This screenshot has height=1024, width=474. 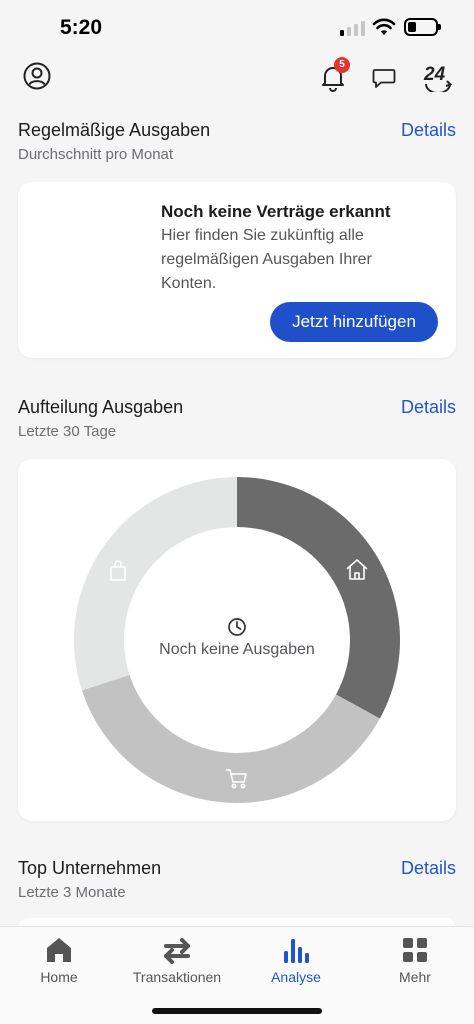 What do you see at coordinates (96, 154) in the screenshot?
I see `regular-expenses-subtitle: Durchschnitt pro Monat` at bounding box center [96, 154].